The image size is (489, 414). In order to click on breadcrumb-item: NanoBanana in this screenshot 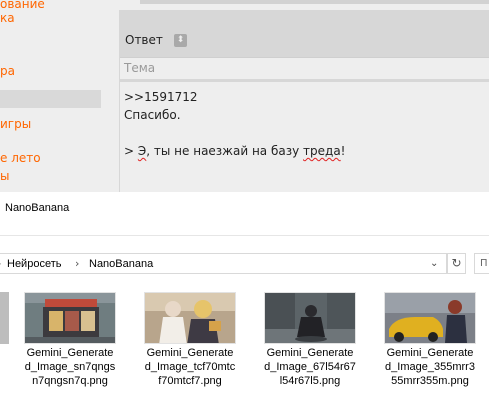, I will do `click(121, 264)`.